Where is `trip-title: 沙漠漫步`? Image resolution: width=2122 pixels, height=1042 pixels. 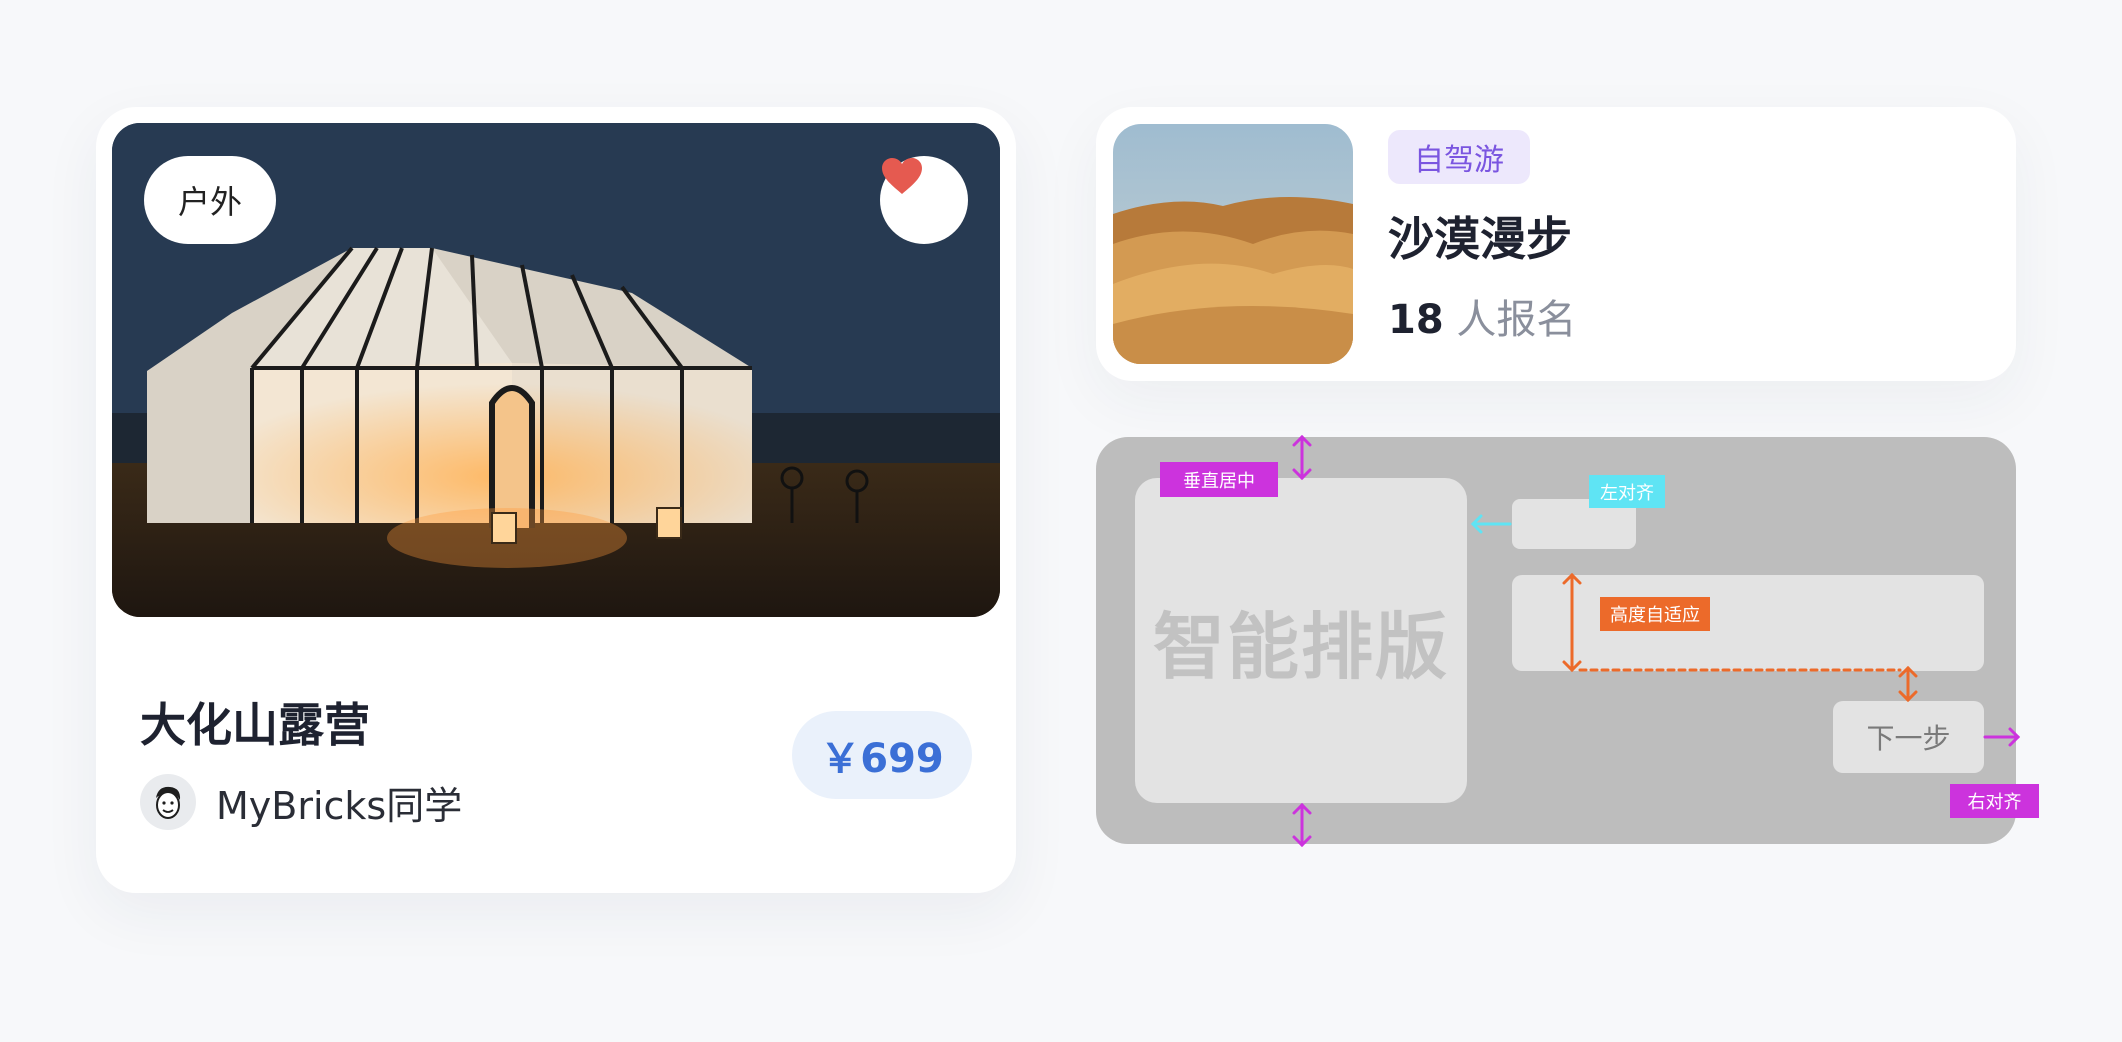
trip-title: 沙漠漫步 is located at coordinates (1480, 239).